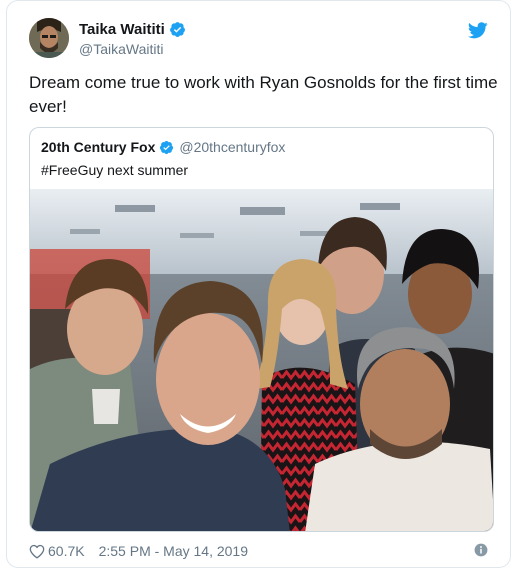 The width and height of the screenshot is (517, 568). What do you see at coordinates (115, 170) in the screenshot?
I see `quoted-tweet-text: #FreeGuy next summer` at bounding box center [115, 170].